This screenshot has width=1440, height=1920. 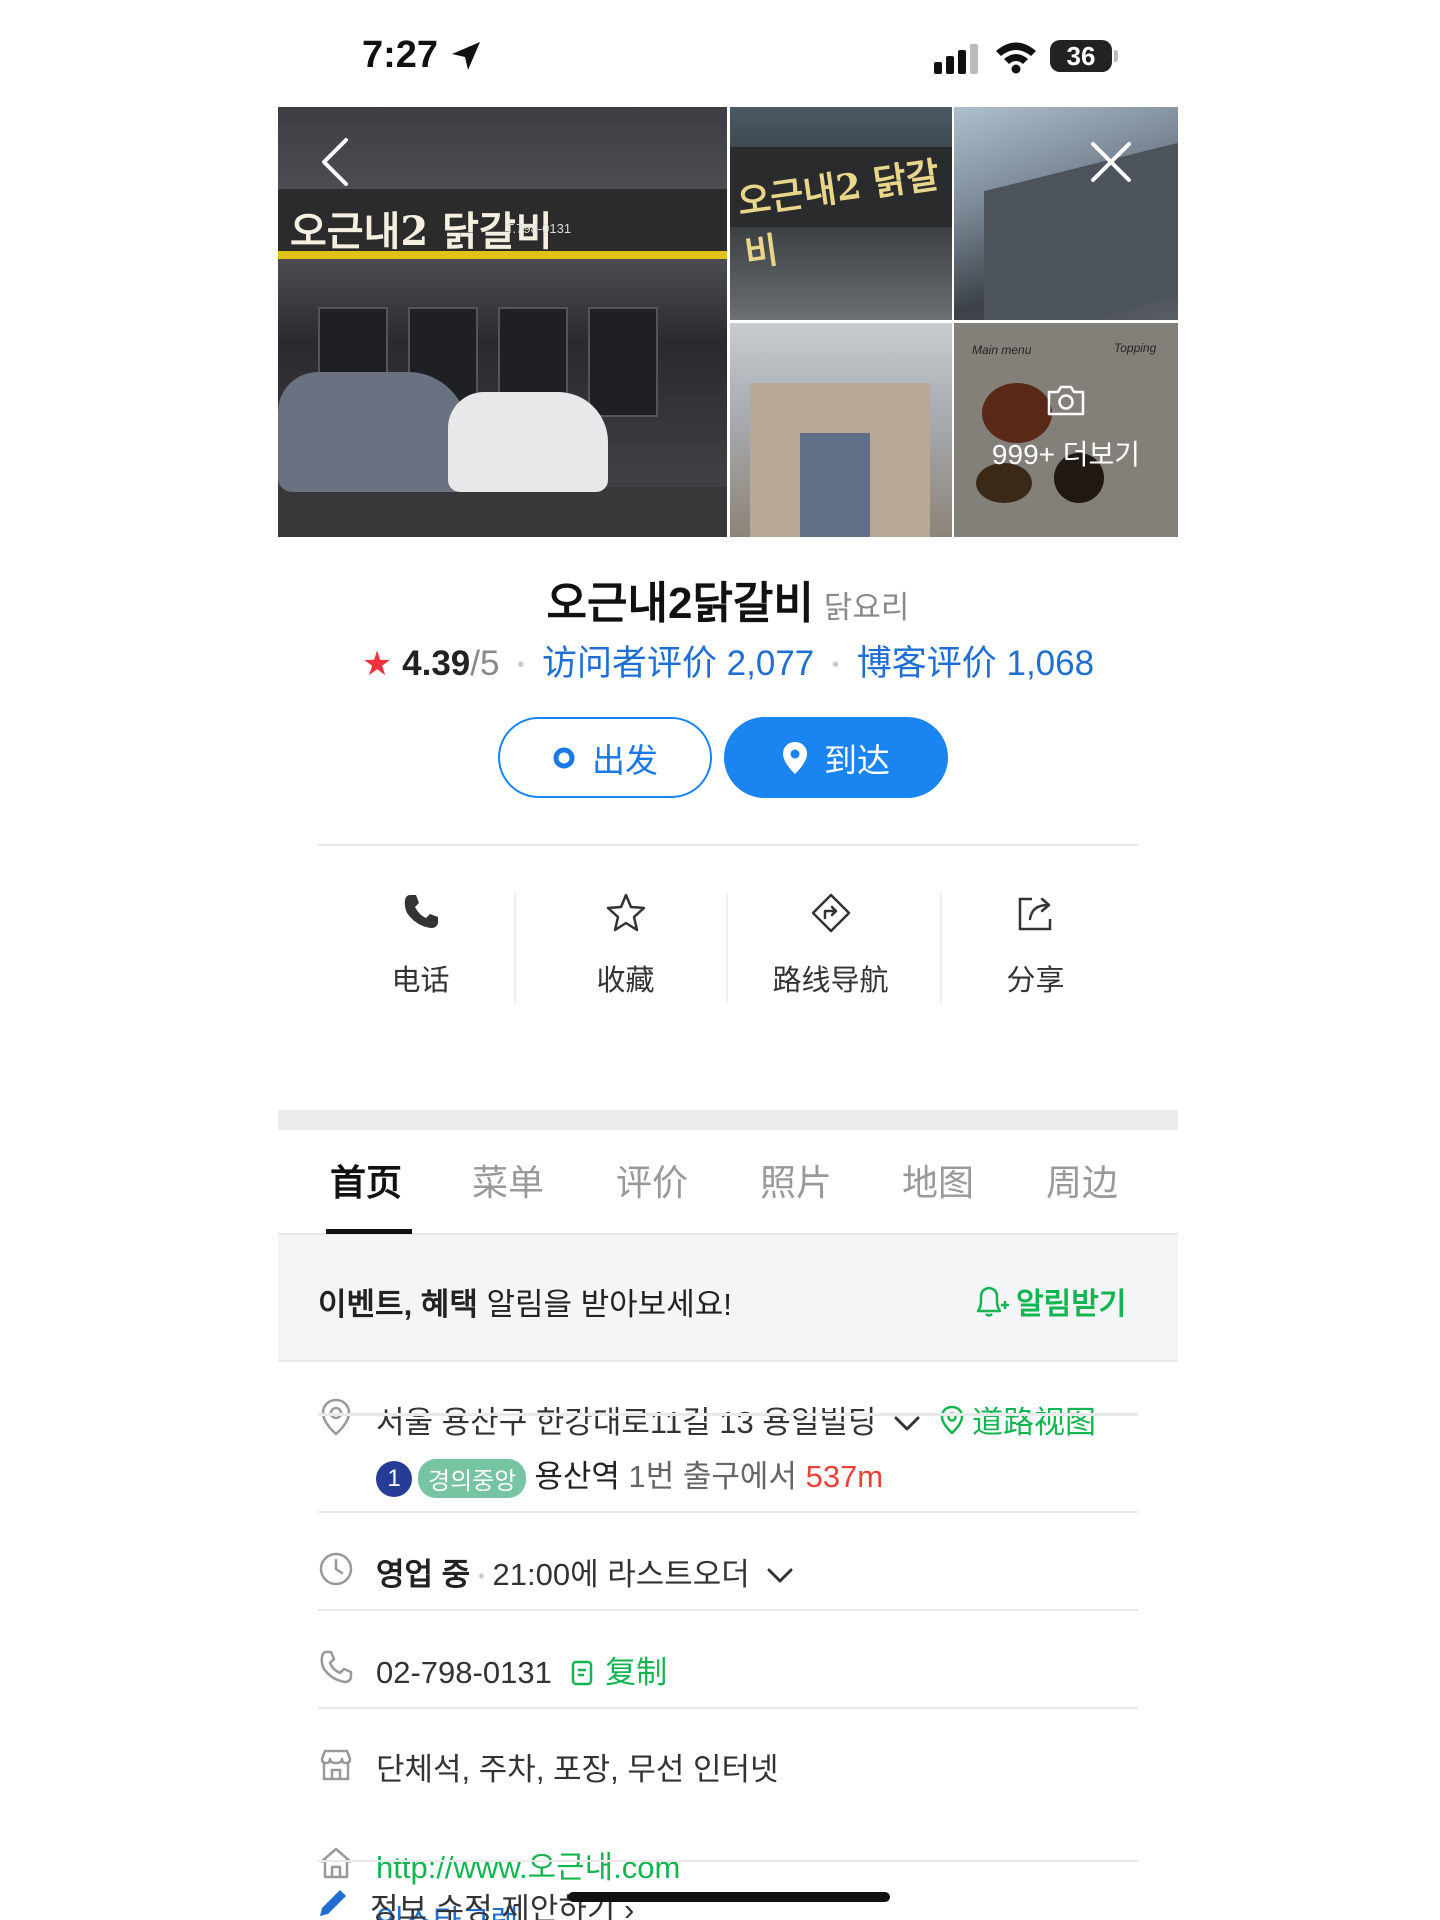 What do you see at coordinates (1081, 56) in the screenshot?
I see `battery-indicator: 36` at bounding box center [1081, 56].